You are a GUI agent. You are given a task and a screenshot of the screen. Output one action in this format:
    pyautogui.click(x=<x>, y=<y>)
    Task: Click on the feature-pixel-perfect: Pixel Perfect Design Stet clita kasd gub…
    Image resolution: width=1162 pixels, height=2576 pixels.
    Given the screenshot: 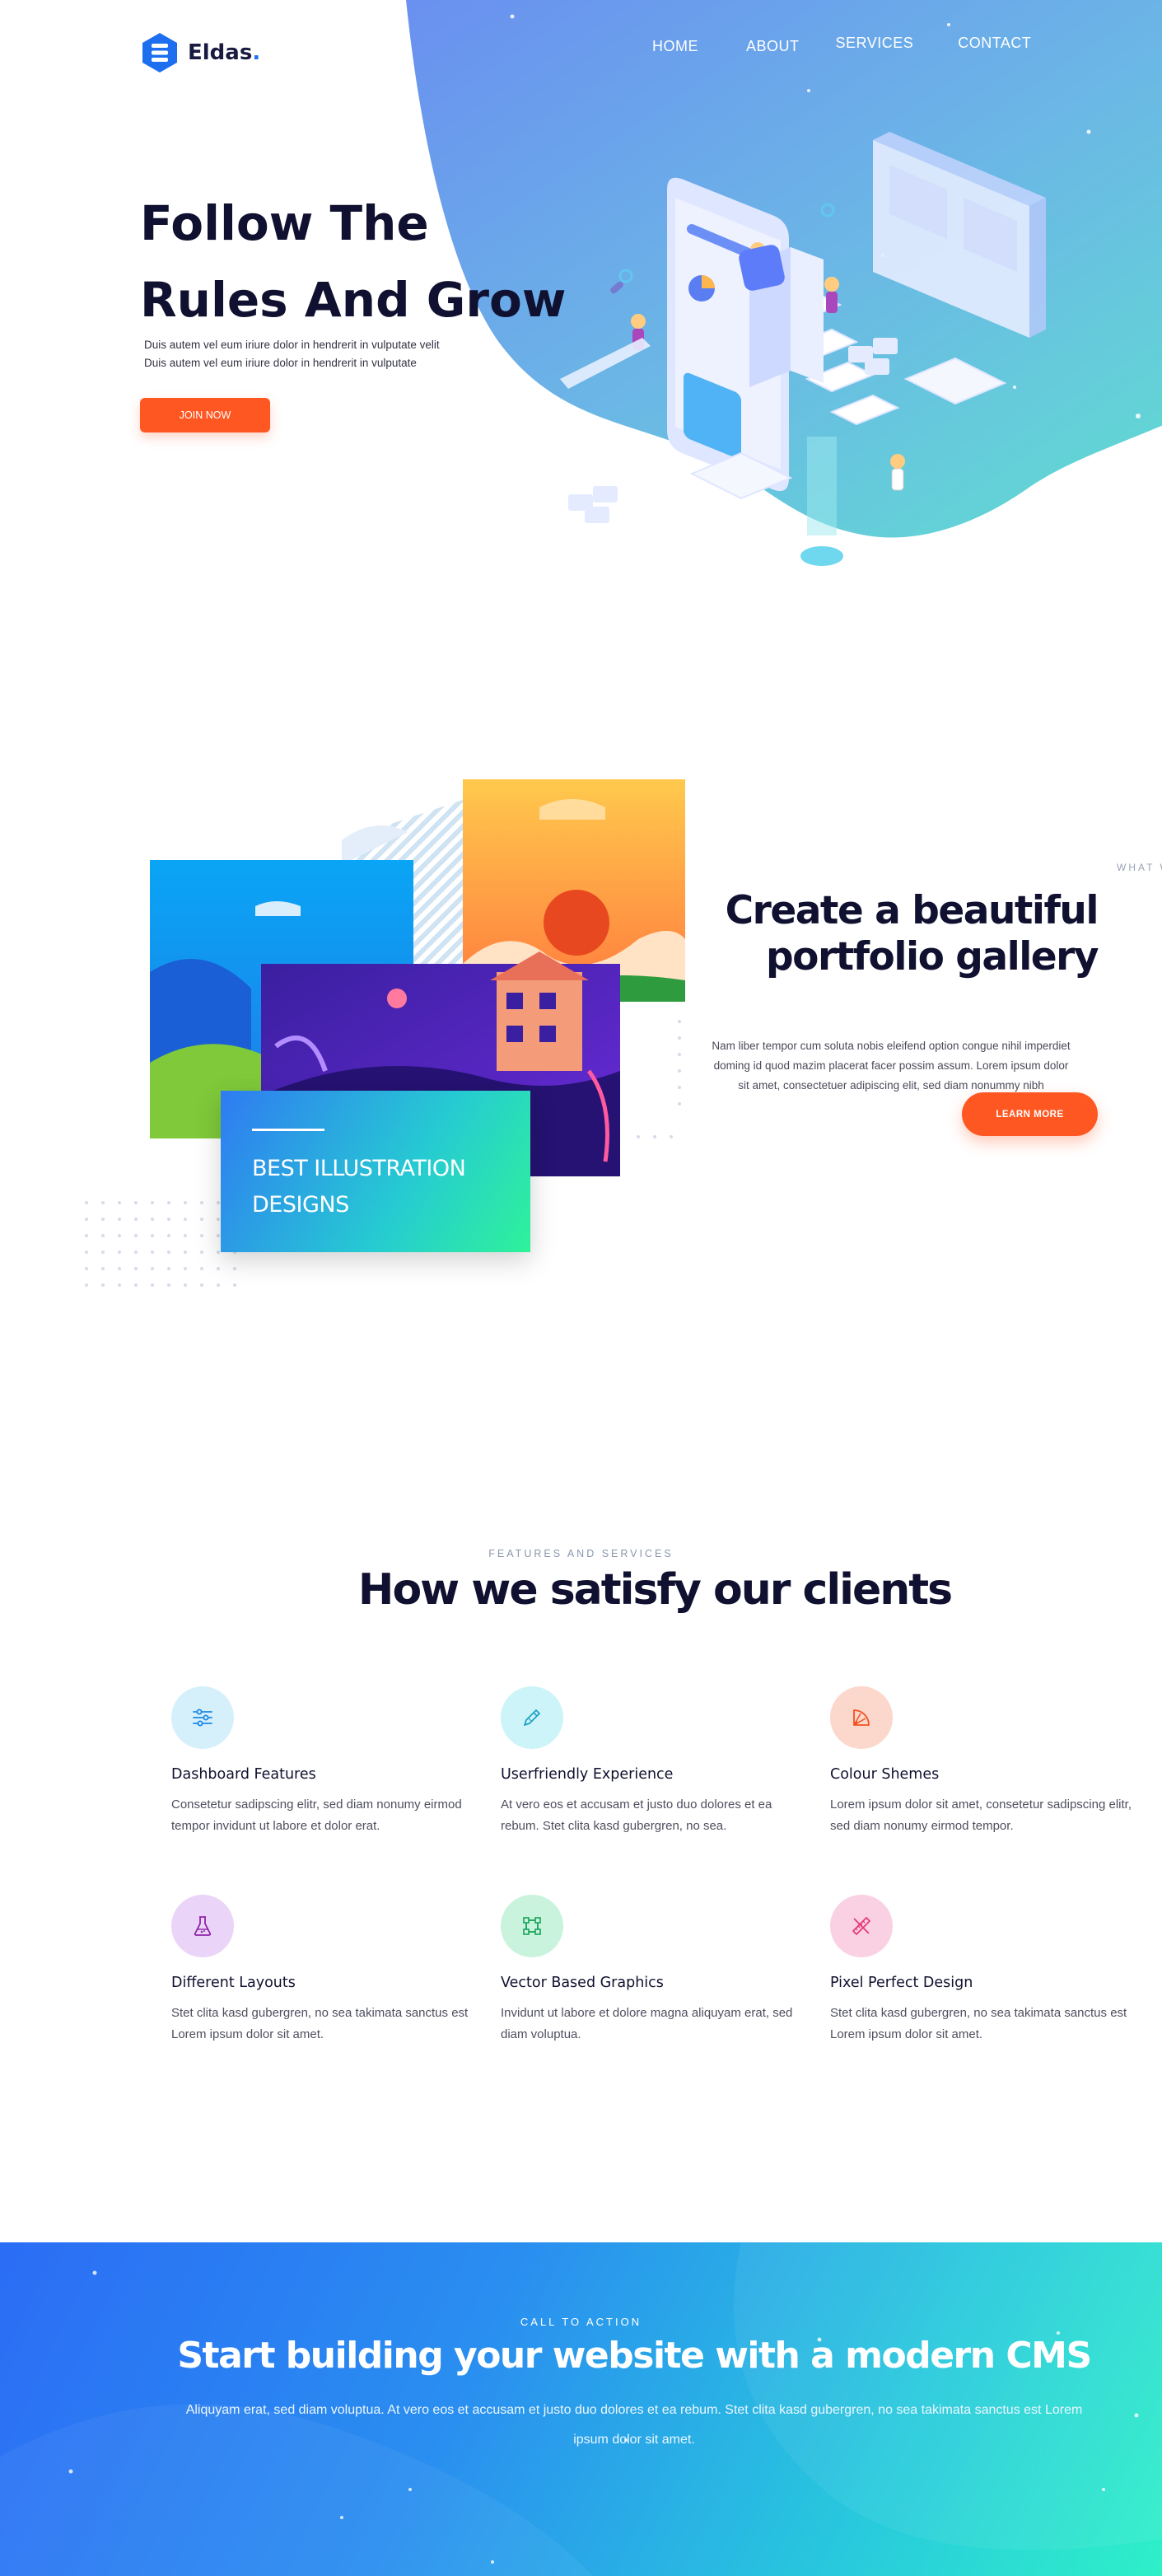 What is the action you would take?
    pyautogui.click(x=986, y=1970)
    